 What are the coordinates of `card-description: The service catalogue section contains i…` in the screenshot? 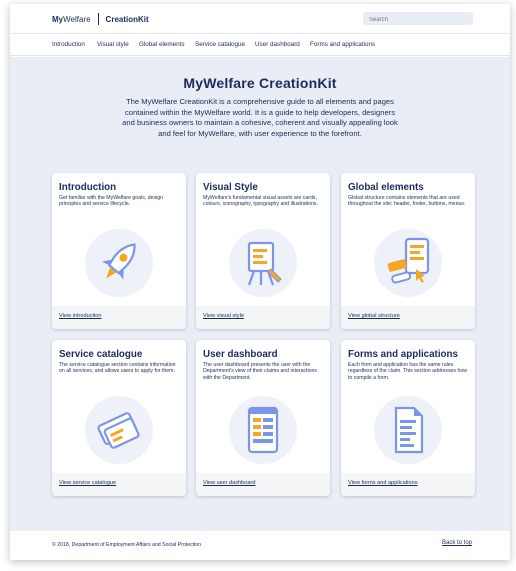 It's located at (117, 368).